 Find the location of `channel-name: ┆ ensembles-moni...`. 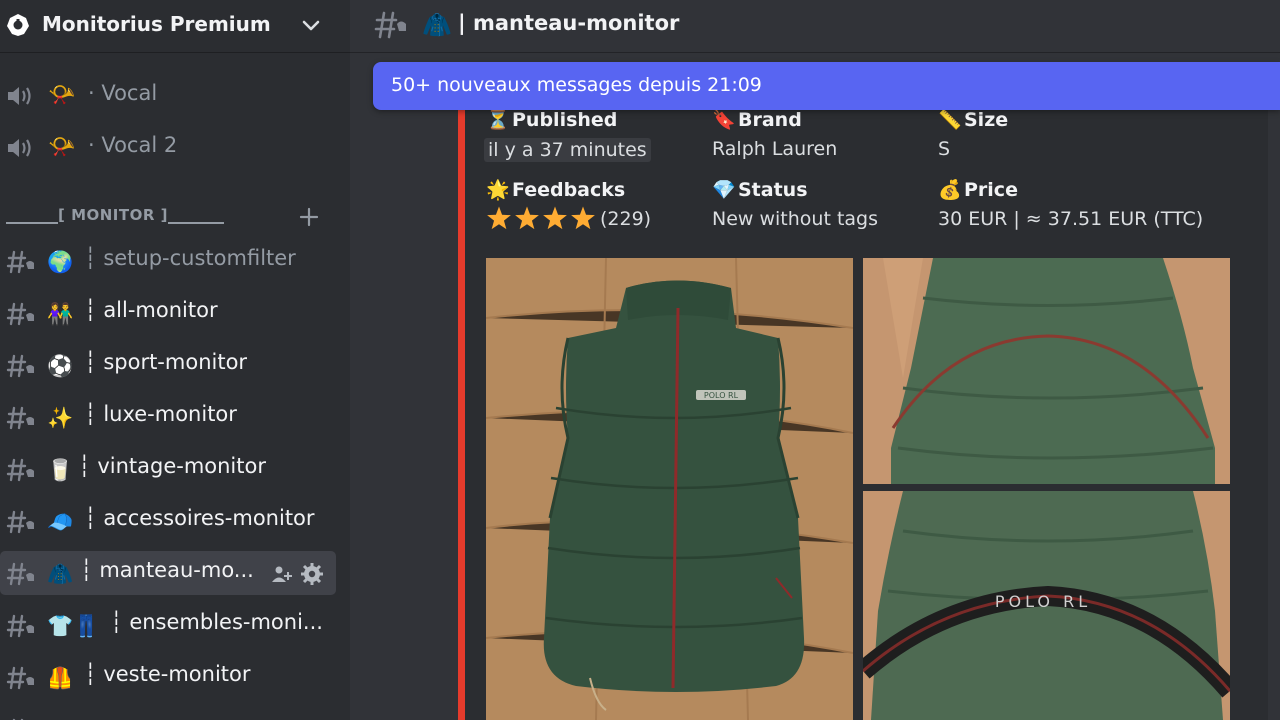

channel-name: ┆ ensembles-moni... is located at coordinates (216, 622).